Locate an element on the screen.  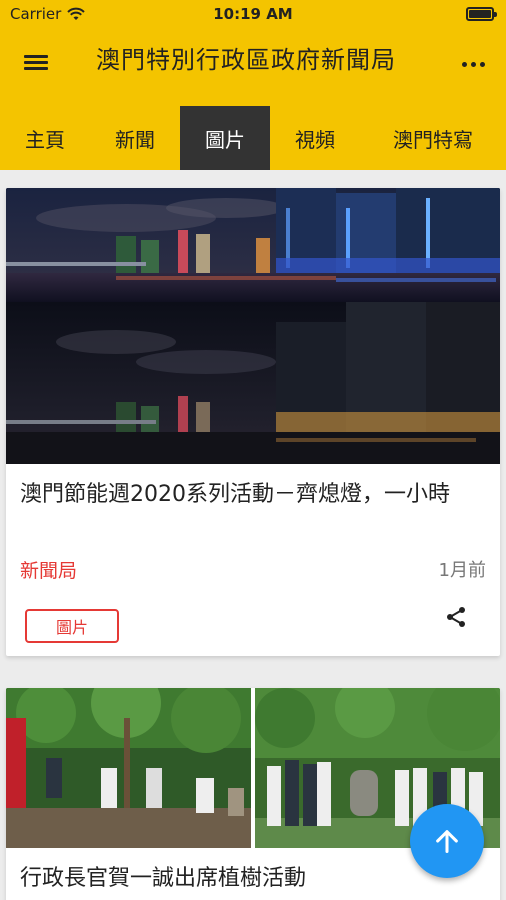
tab-videos: 視頻 is located at coordinates (315, 138).